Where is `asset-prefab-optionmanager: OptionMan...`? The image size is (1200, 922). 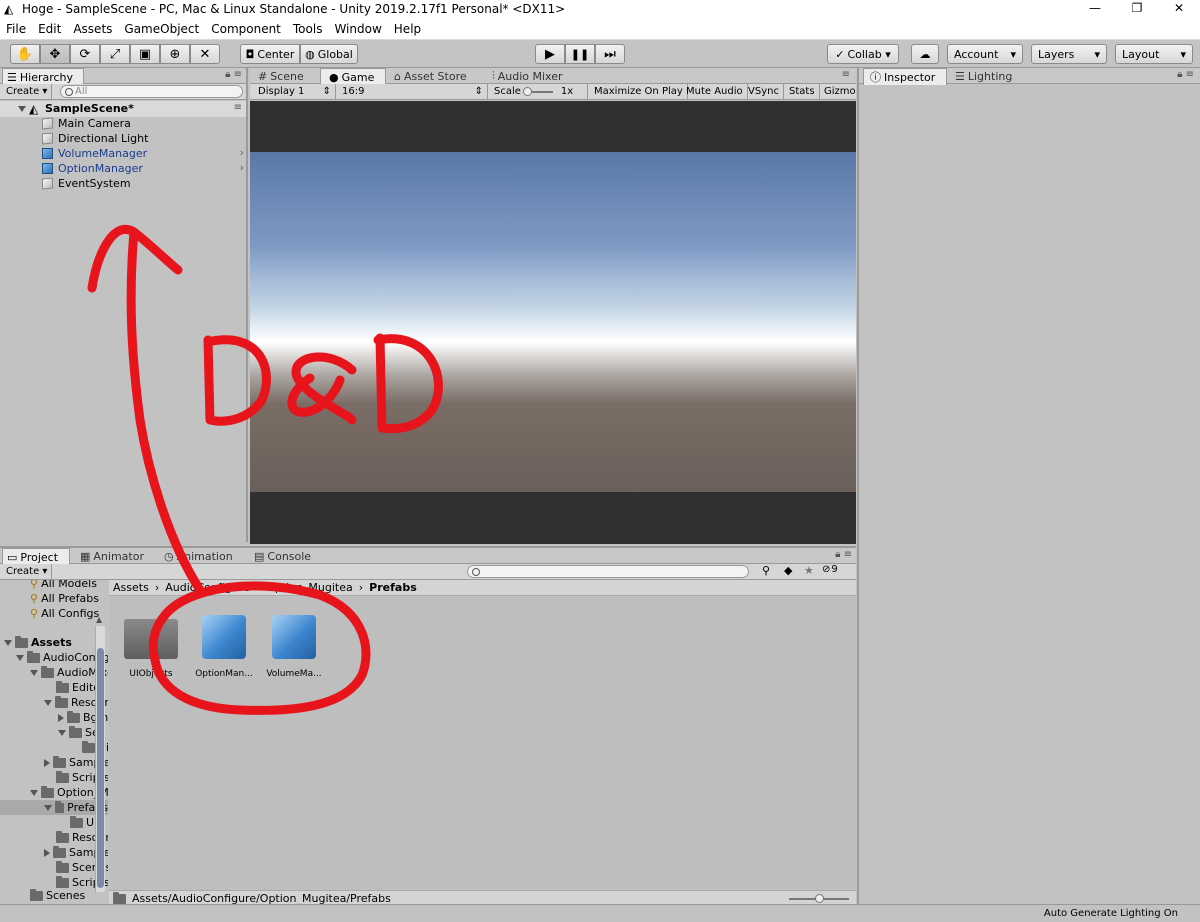
asset-prefab-optionmanager: OptionMan... is located at coordinates (224, 647).